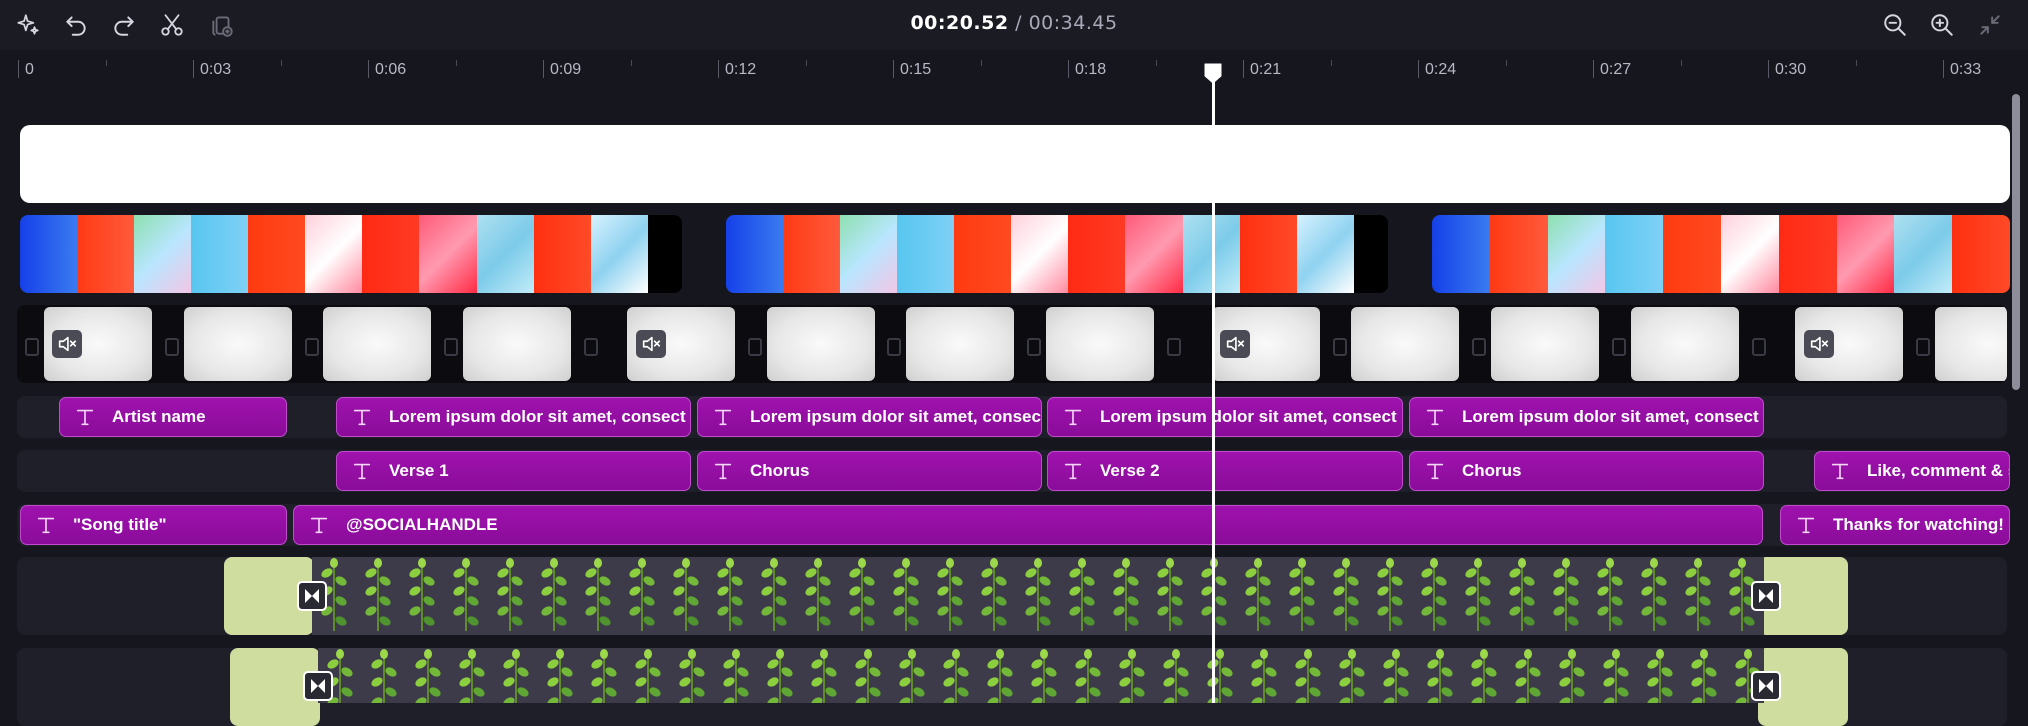  I want to click on playhead-handle-icon, so click(1213, 73).